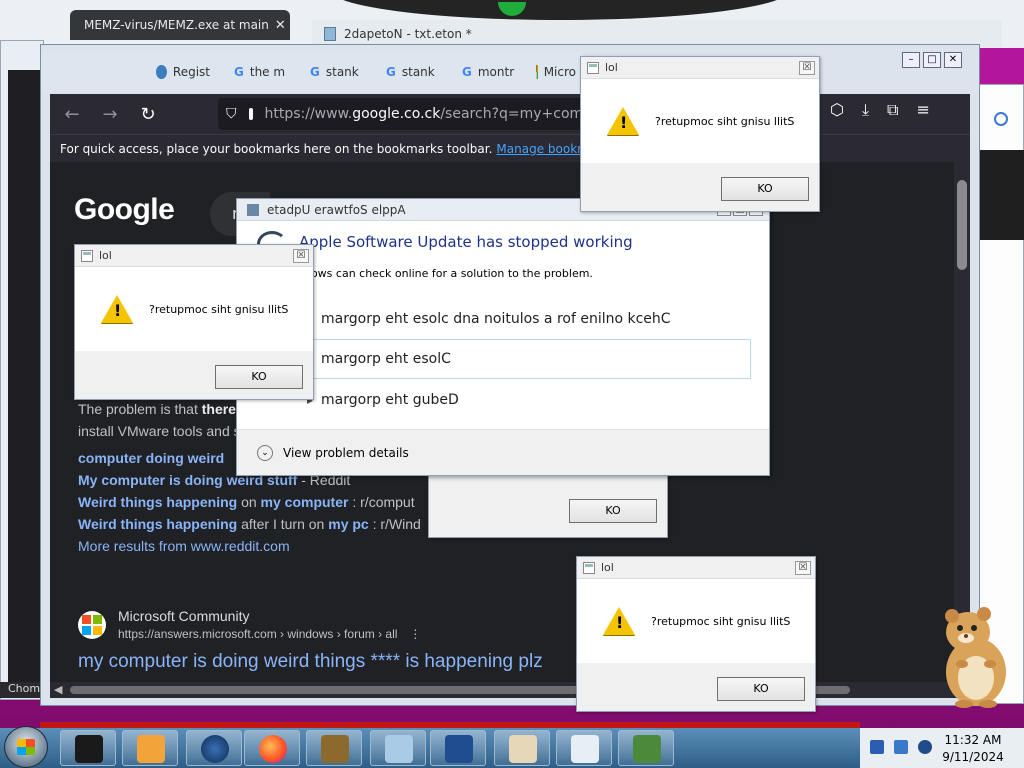 This screenshot has width=1024, height=768. Describe the element at coordinates (559, 72) in the screenshot. I see `ff-tab-label: Micro` at that location.